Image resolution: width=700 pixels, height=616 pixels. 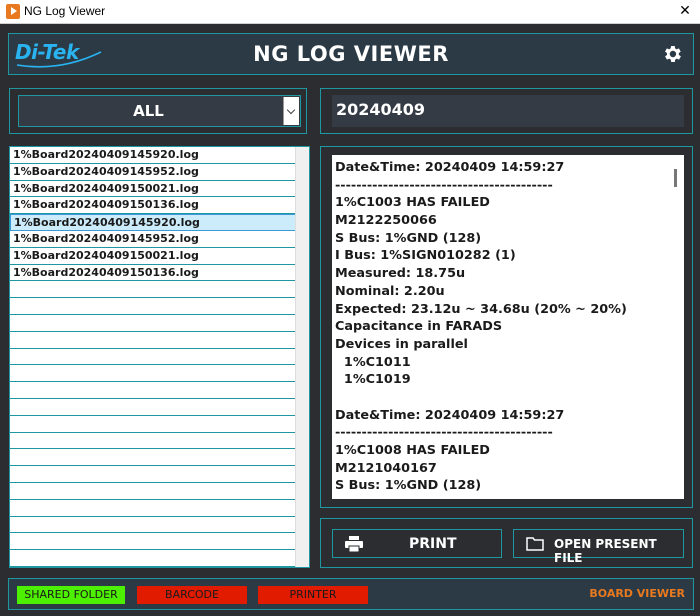 What do you see at coordinates (291, 111) in the screenshot?
I see `chevron-down-icon` at bounding box center [291, 111].